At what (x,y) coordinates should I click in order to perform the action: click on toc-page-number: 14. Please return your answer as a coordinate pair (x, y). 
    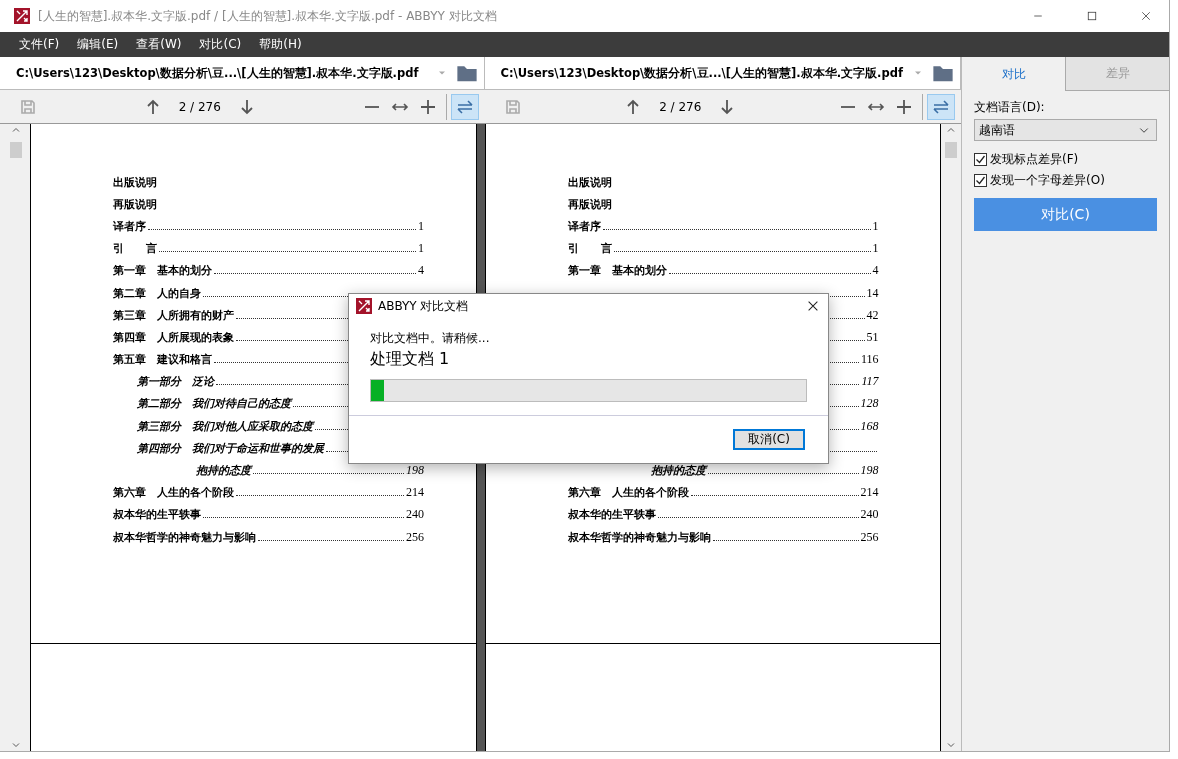
    Looking at the image, I should click on (872, 293).